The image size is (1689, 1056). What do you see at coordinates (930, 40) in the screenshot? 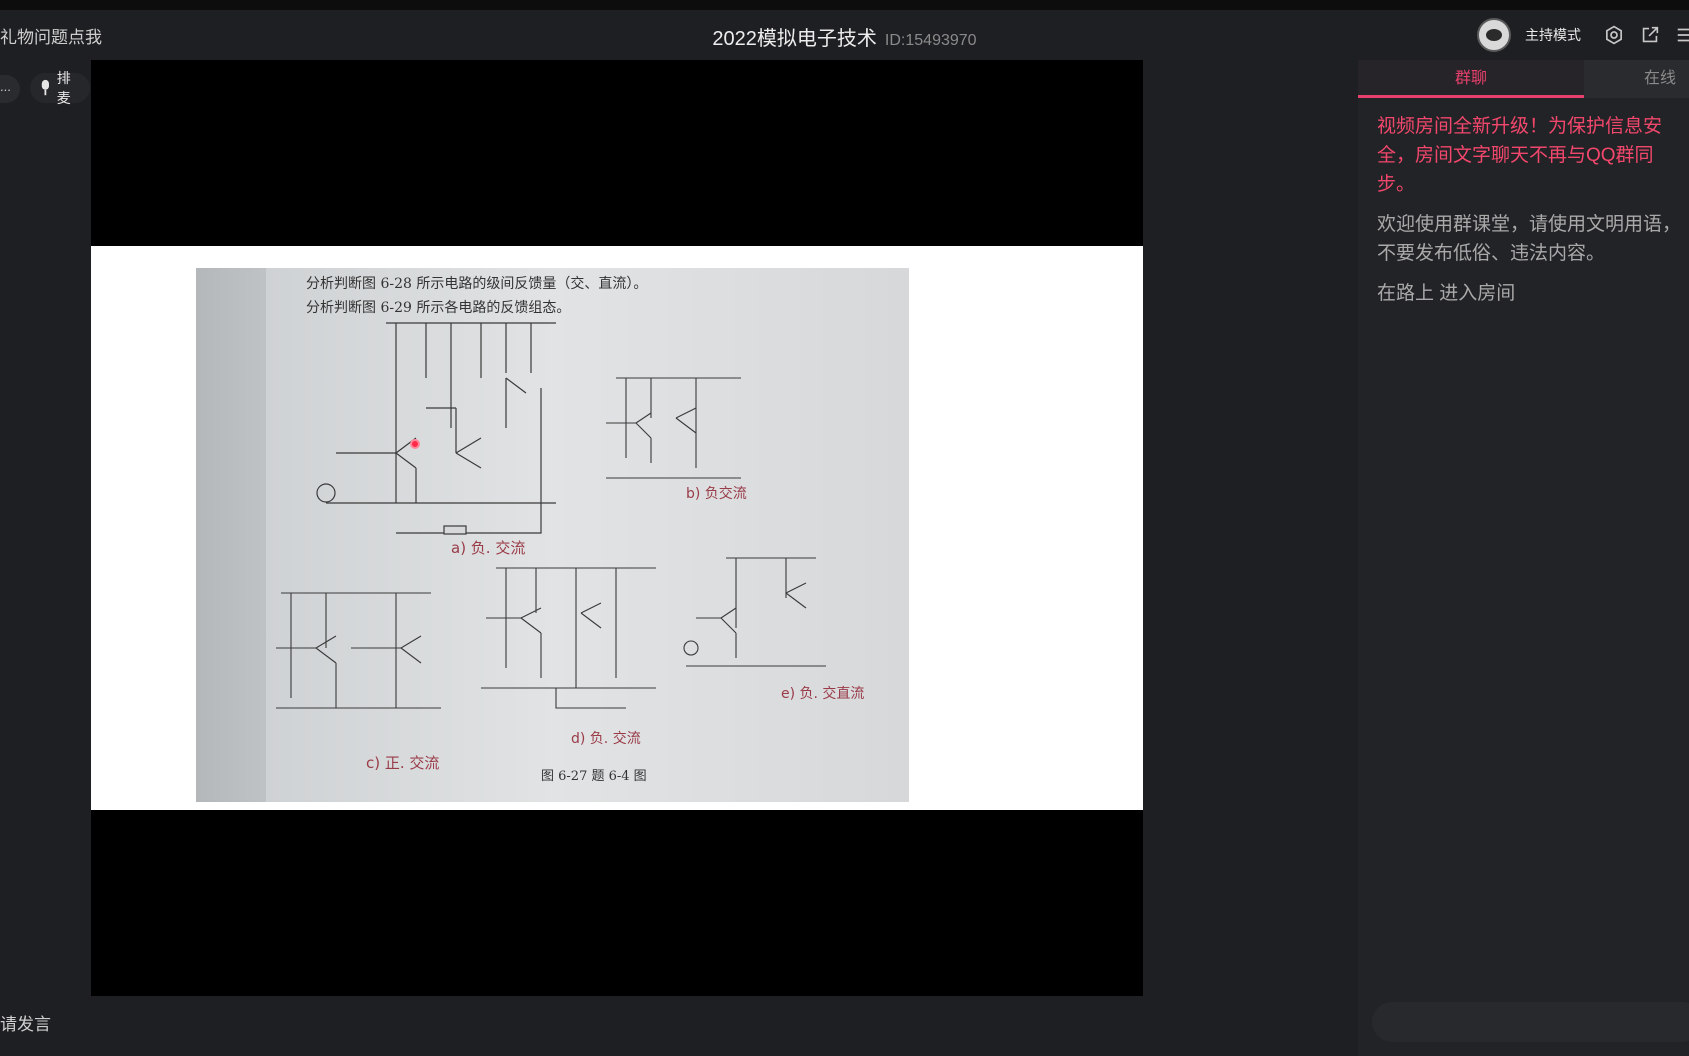
I see `room-id: ID:15493970` at bounding box center [930, 40].